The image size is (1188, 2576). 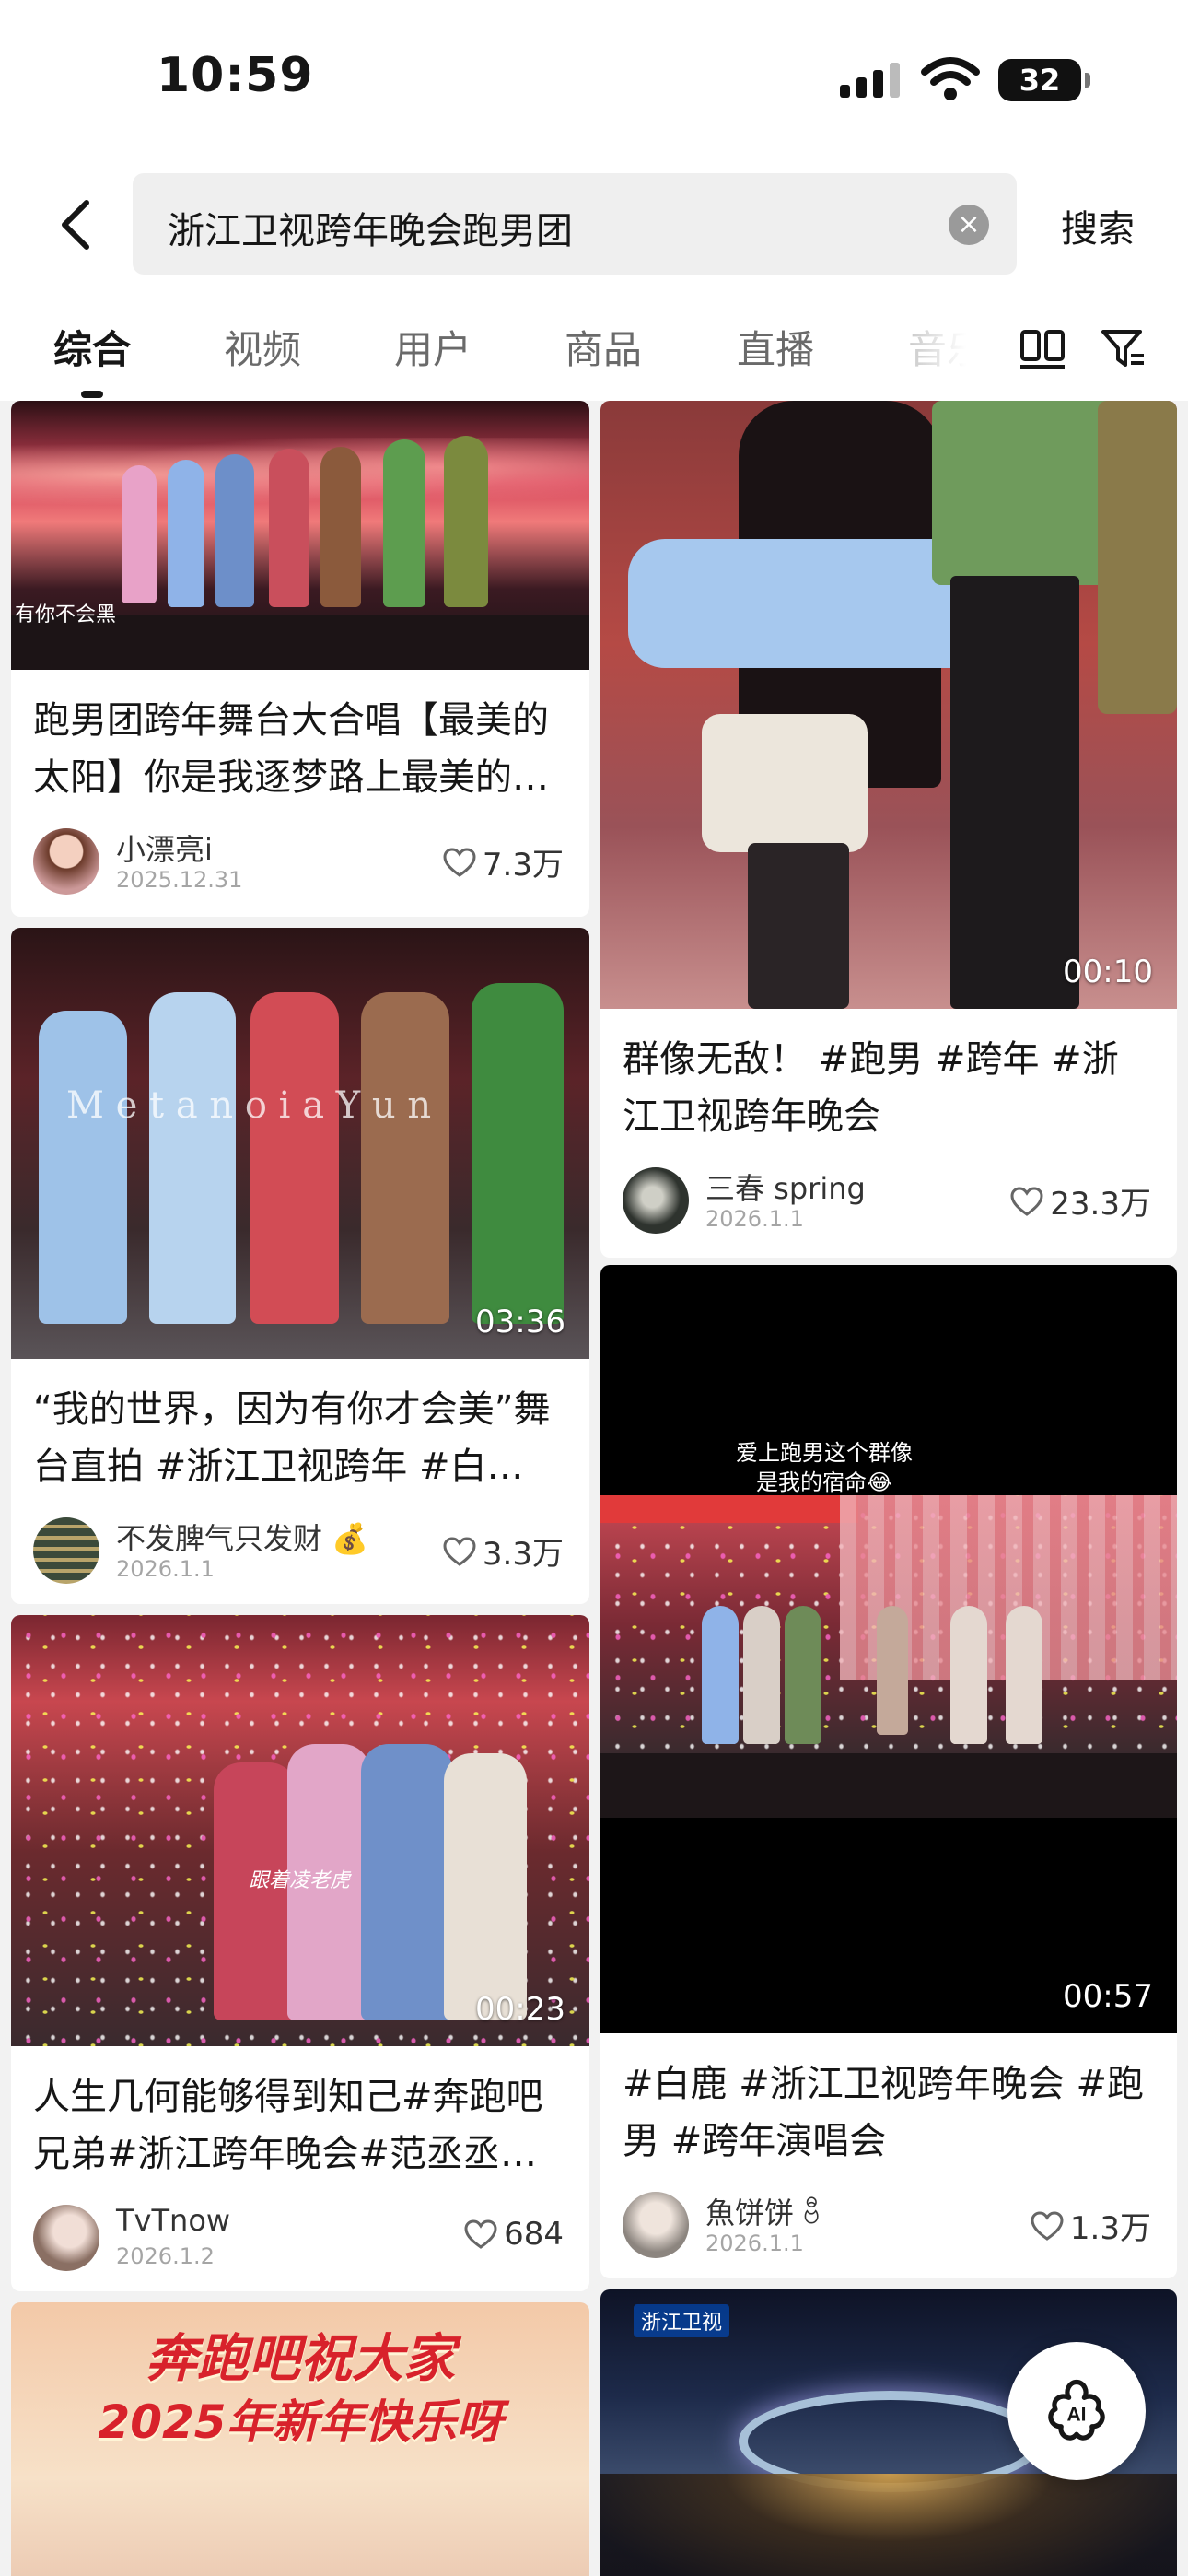 I want to click on video-duration: 00:23, so click(x=520, y=2009).